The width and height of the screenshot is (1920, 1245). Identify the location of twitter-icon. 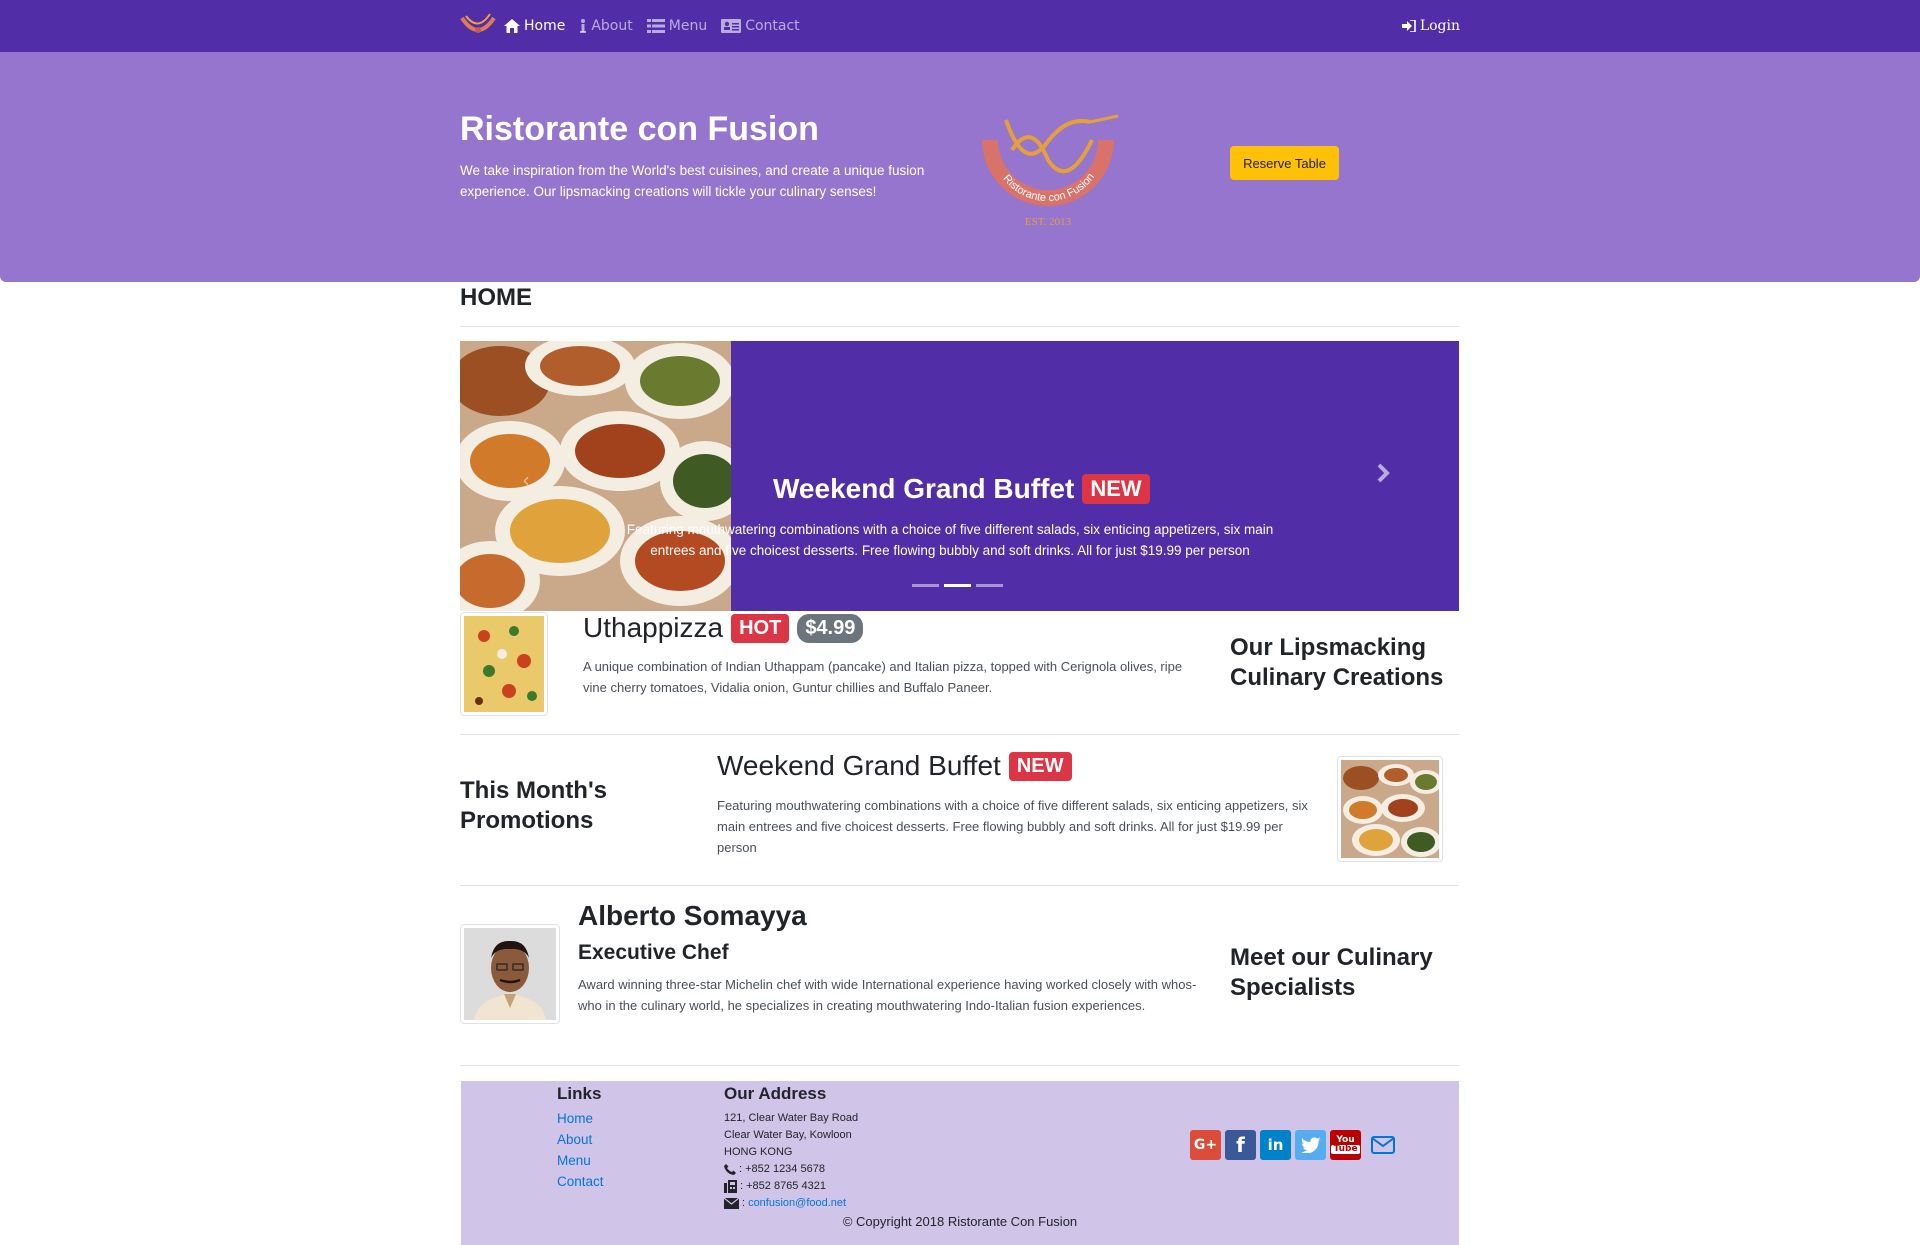
(1310, 1145).